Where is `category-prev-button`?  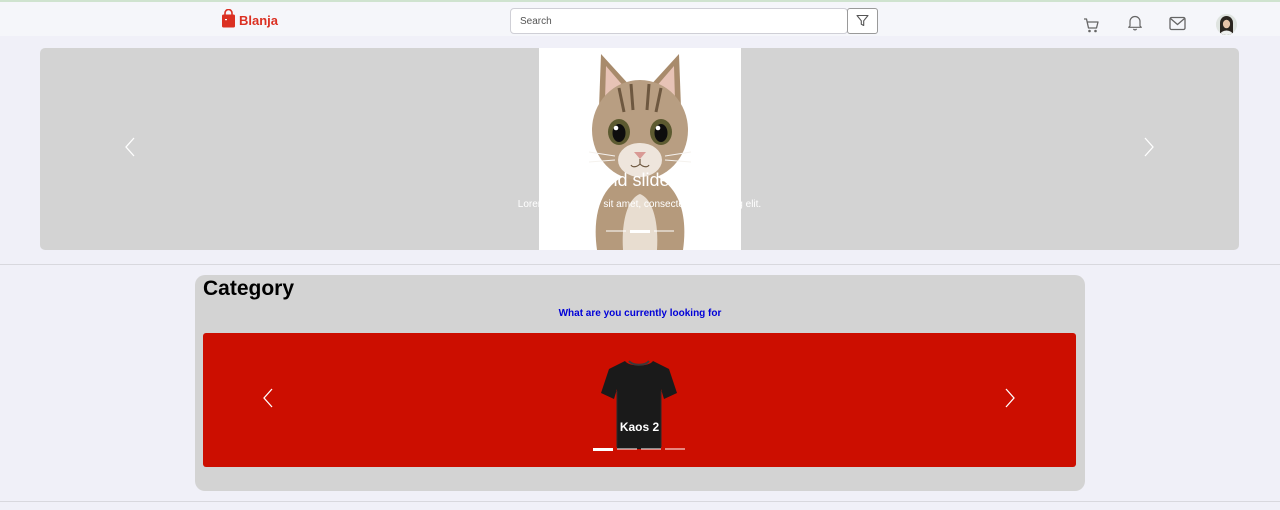 category-prev-button is located at coordinates (268, 400).